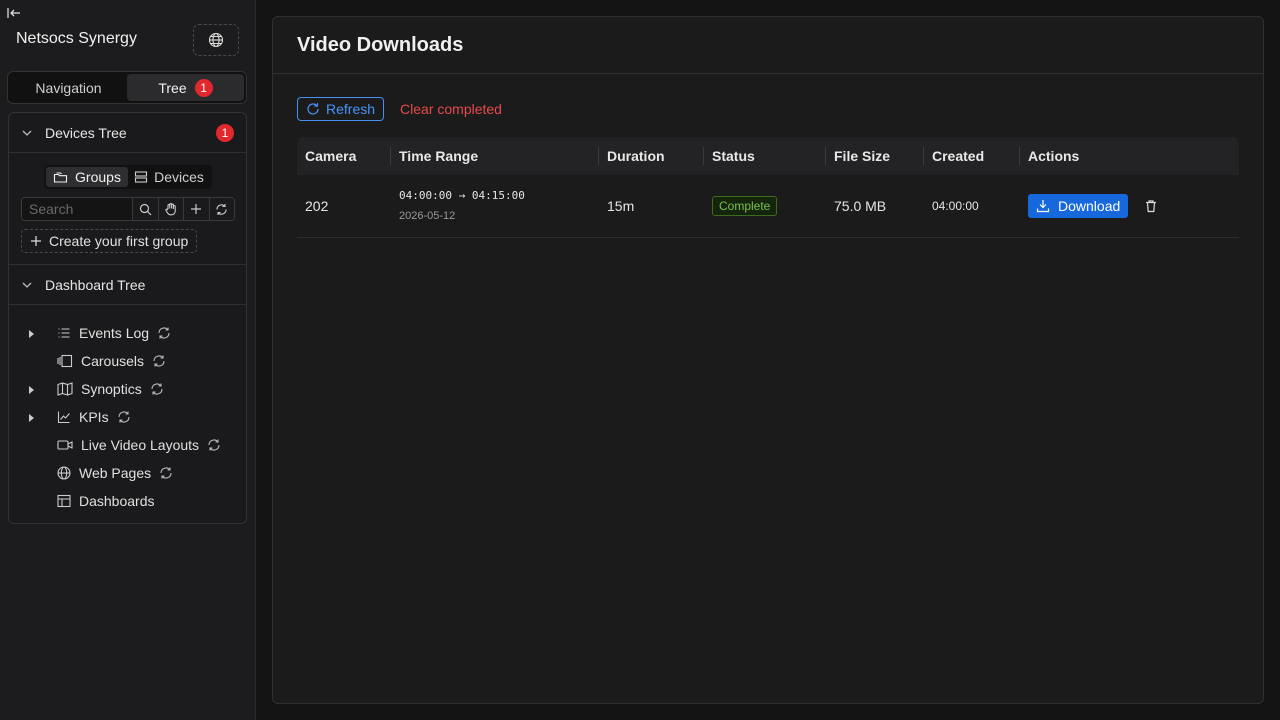 Image resolution: width=1280 pixels, height=720 pixels. Describe the element at coordinates (119, 241) in the screenshot. I see `create-group-label: Create your first group` at that location.